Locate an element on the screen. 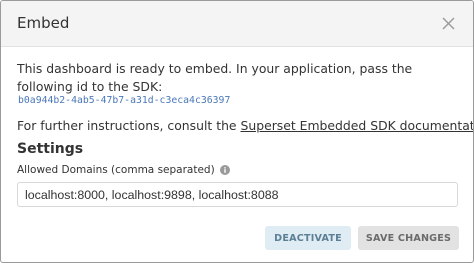 Image resolution: width=474 pixels, height=263 pixels. sdk-id-code: b0a944b2-4ab5-47b7-a31d-c3eca4c36397 is located at coordinates (124, 100).